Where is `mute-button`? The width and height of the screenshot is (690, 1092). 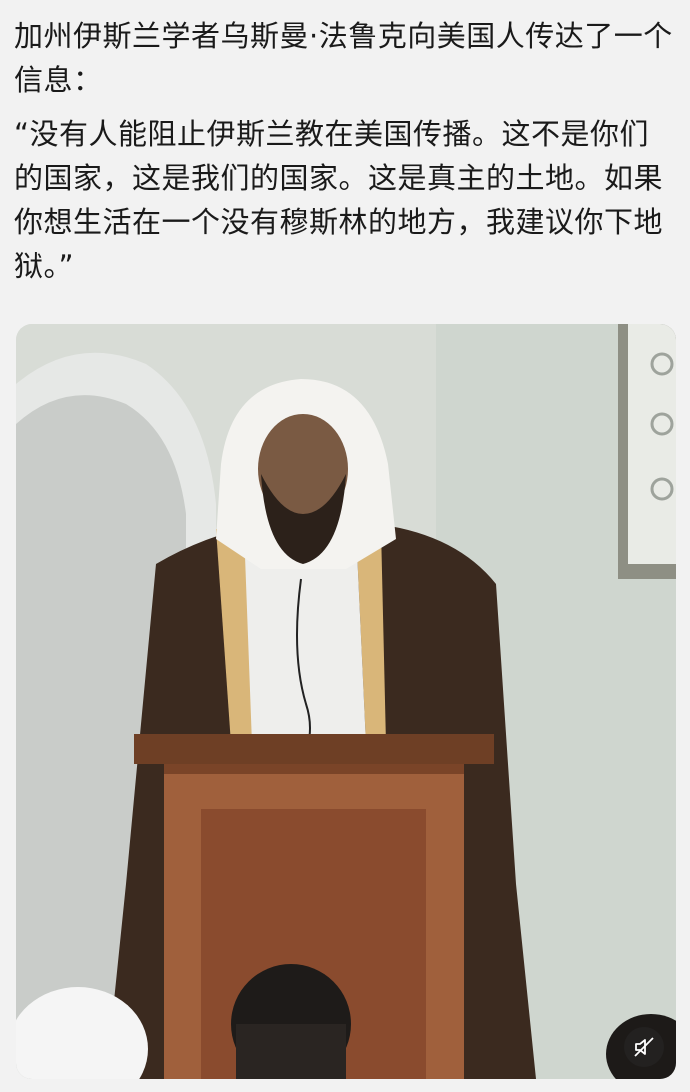
mute-button is located at coordinates (644, 1047).